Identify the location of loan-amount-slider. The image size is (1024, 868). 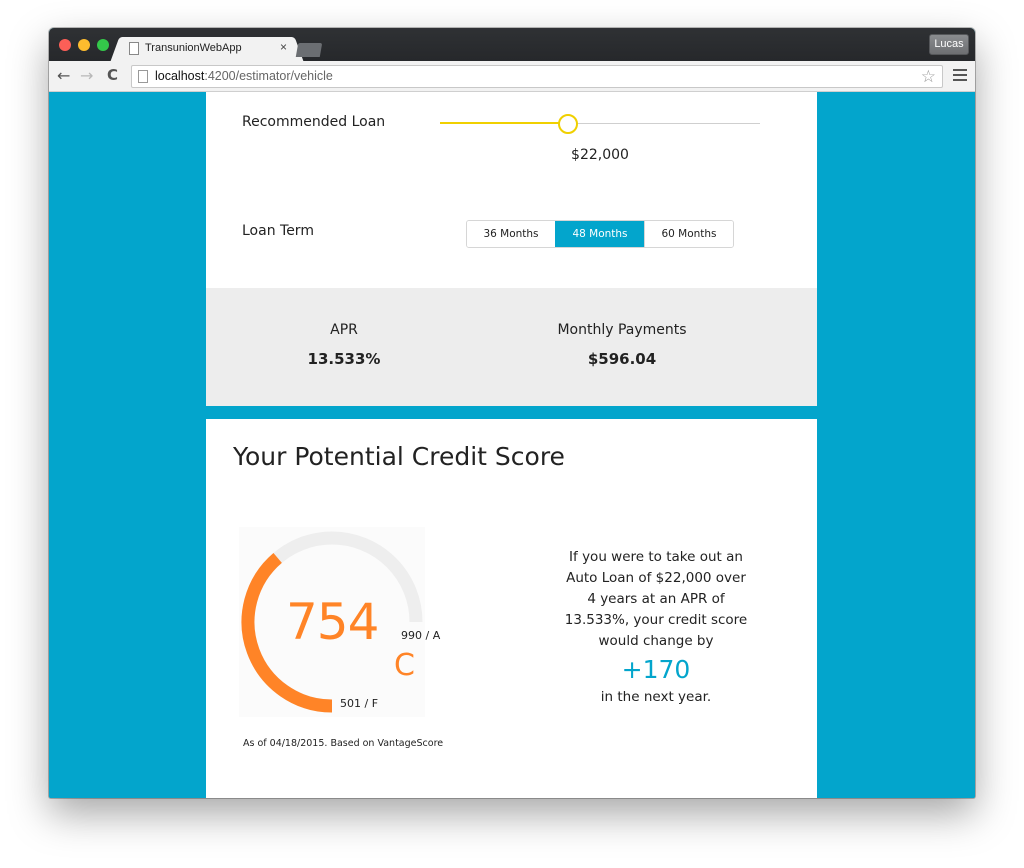
(600, 124).